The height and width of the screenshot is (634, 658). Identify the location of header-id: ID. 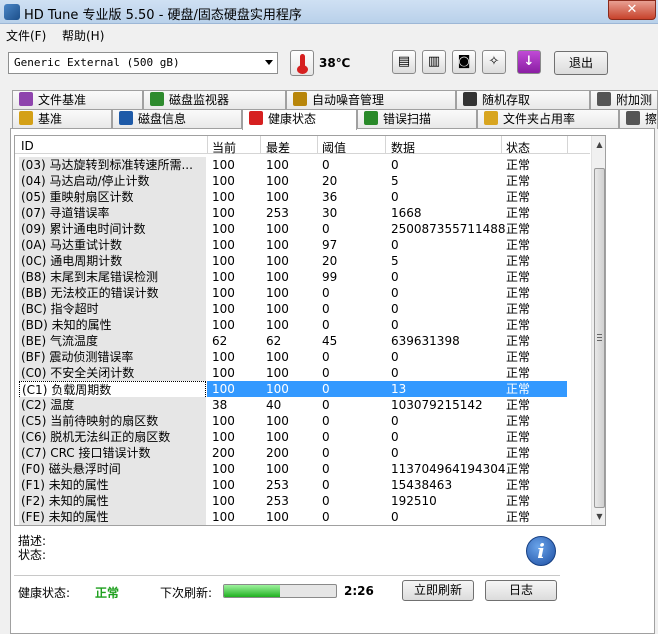
(27, 146).